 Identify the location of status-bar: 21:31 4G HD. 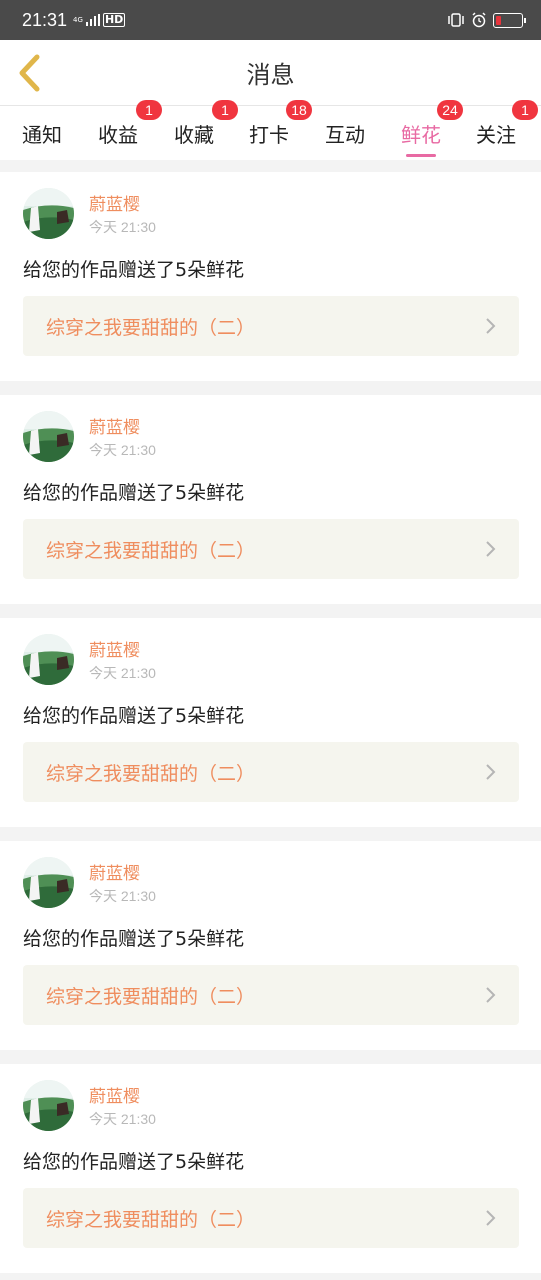
(270, 20).